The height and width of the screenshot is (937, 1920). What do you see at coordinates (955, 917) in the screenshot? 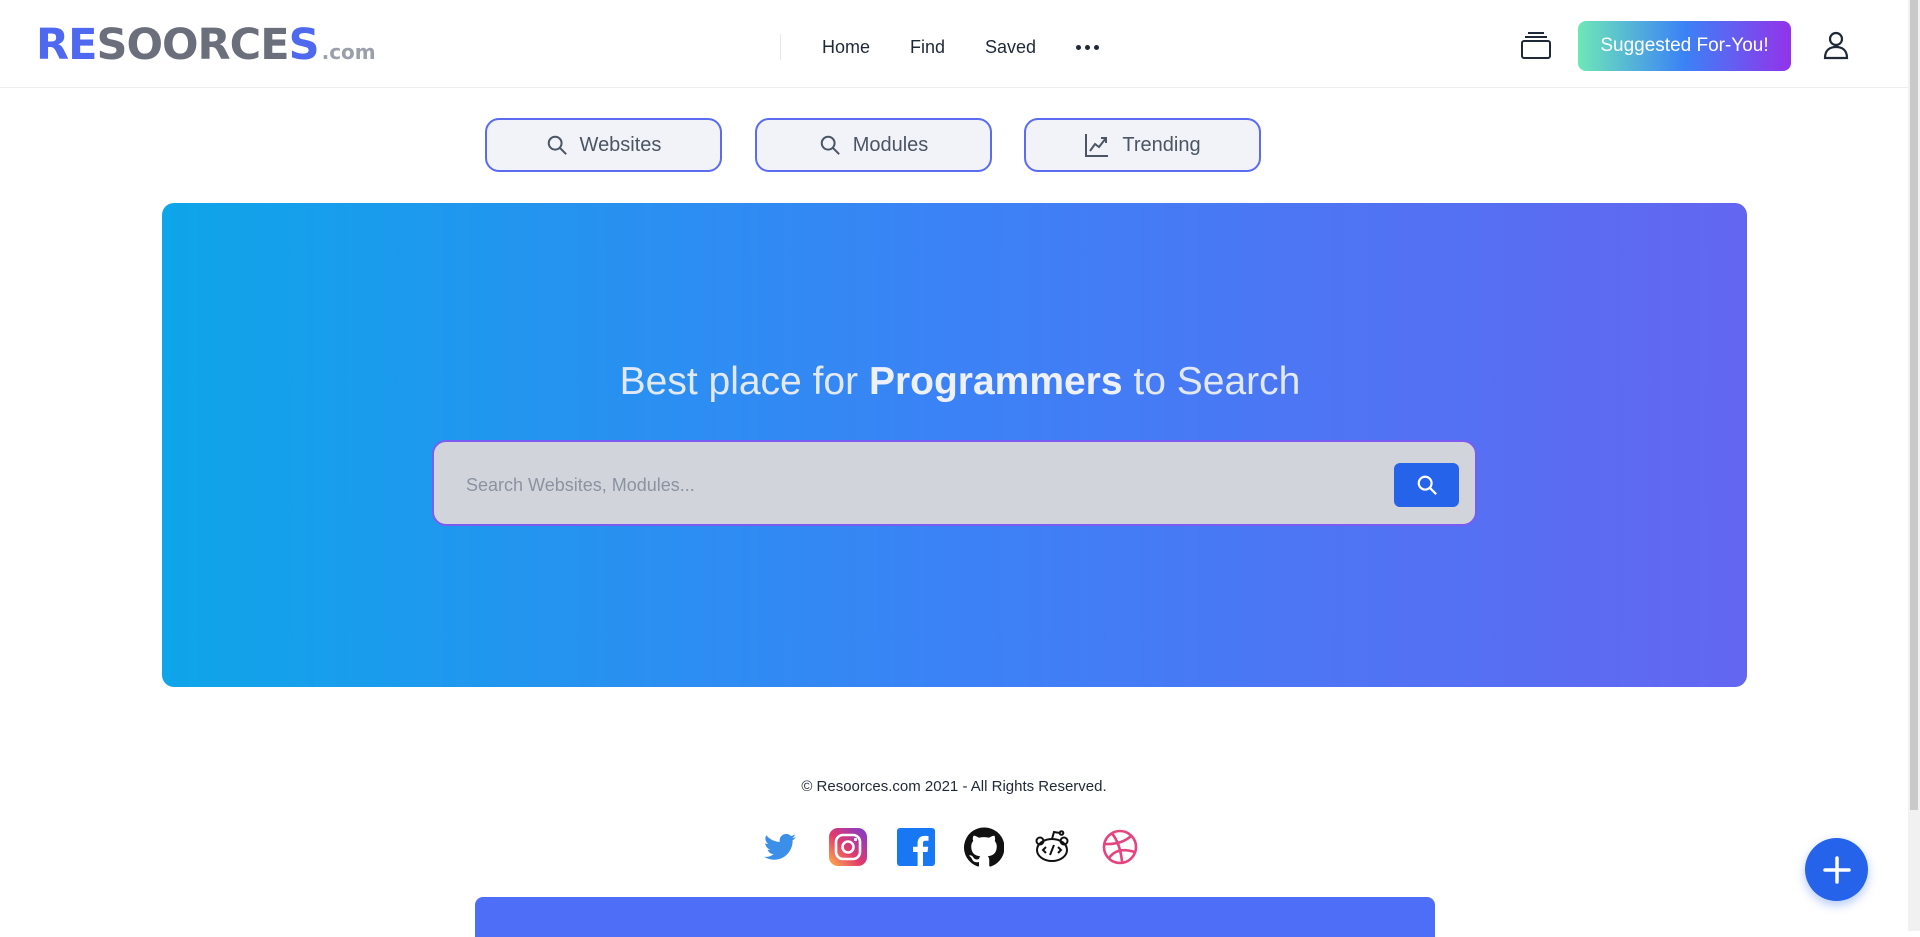
I see `footer-bar` at bounding box center [955, 917].